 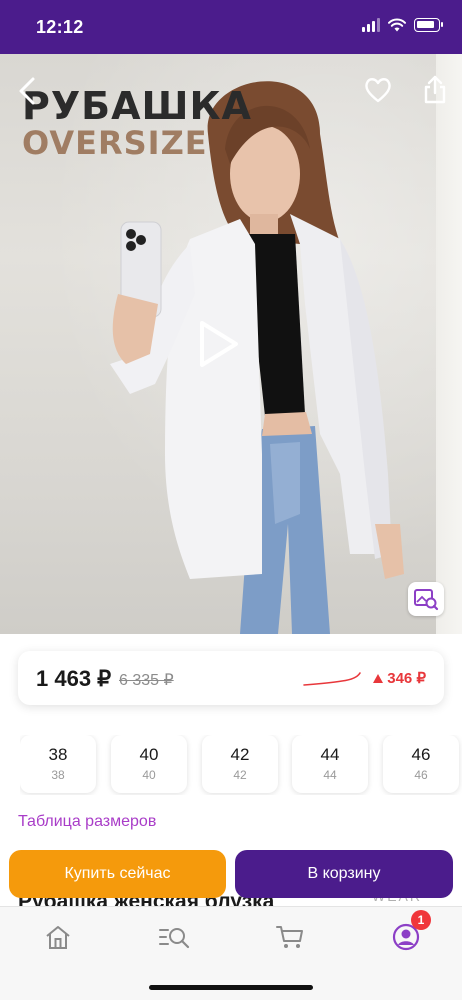 I want to click on size-option: 38 38, so click(x=58, y=764).